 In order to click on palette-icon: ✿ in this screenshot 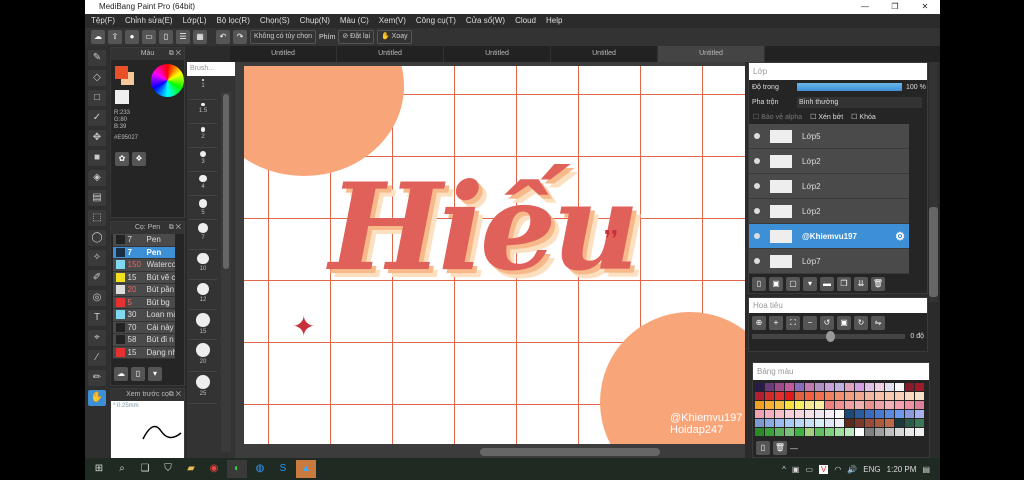, I will do `click(122, 159)`.